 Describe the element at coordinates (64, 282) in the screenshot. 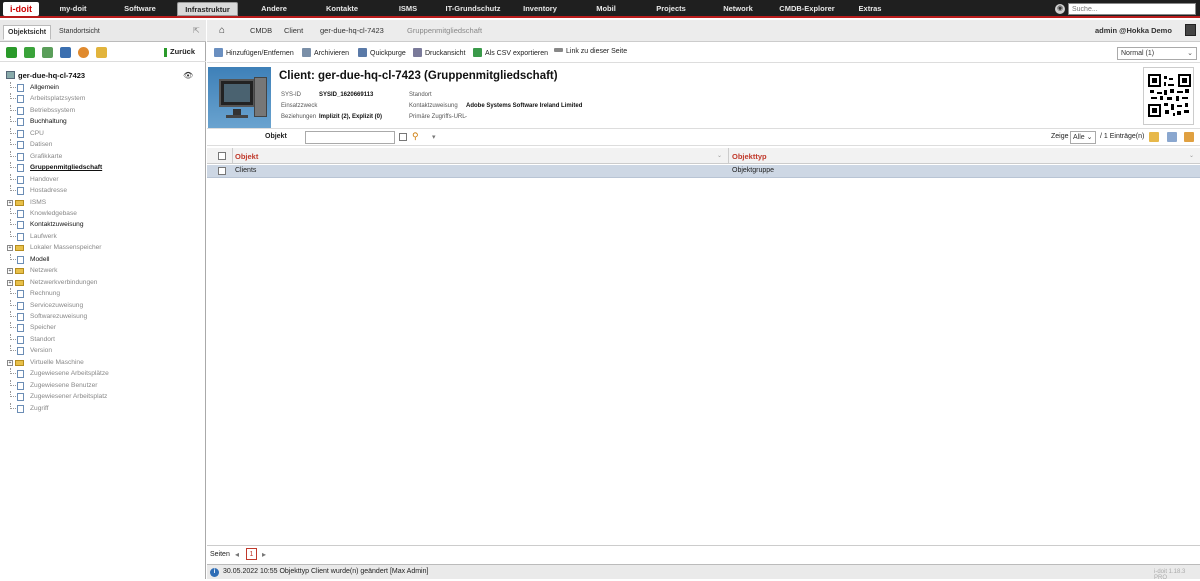

I see `tree-item-label: Netzwerkverbindungen` at that location.